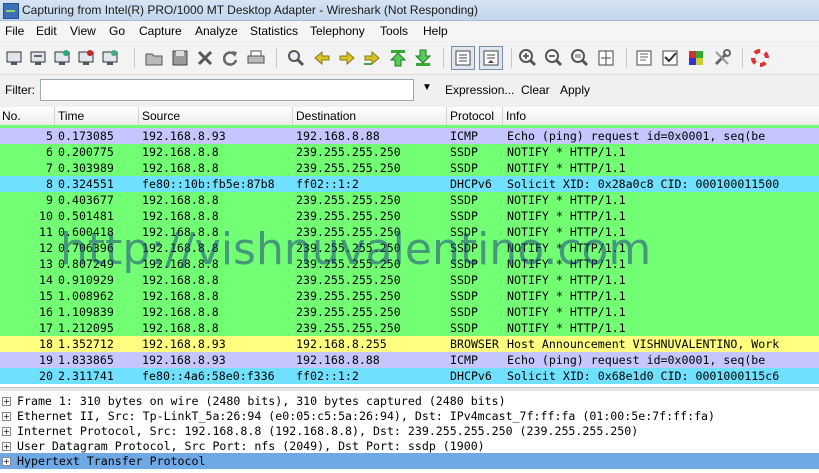 Image resolution: width=819 pixels, height=473 pixels. Describe the element at coordinates (46, 312) in the screenshot. I see `packet-no: 16` at that location.